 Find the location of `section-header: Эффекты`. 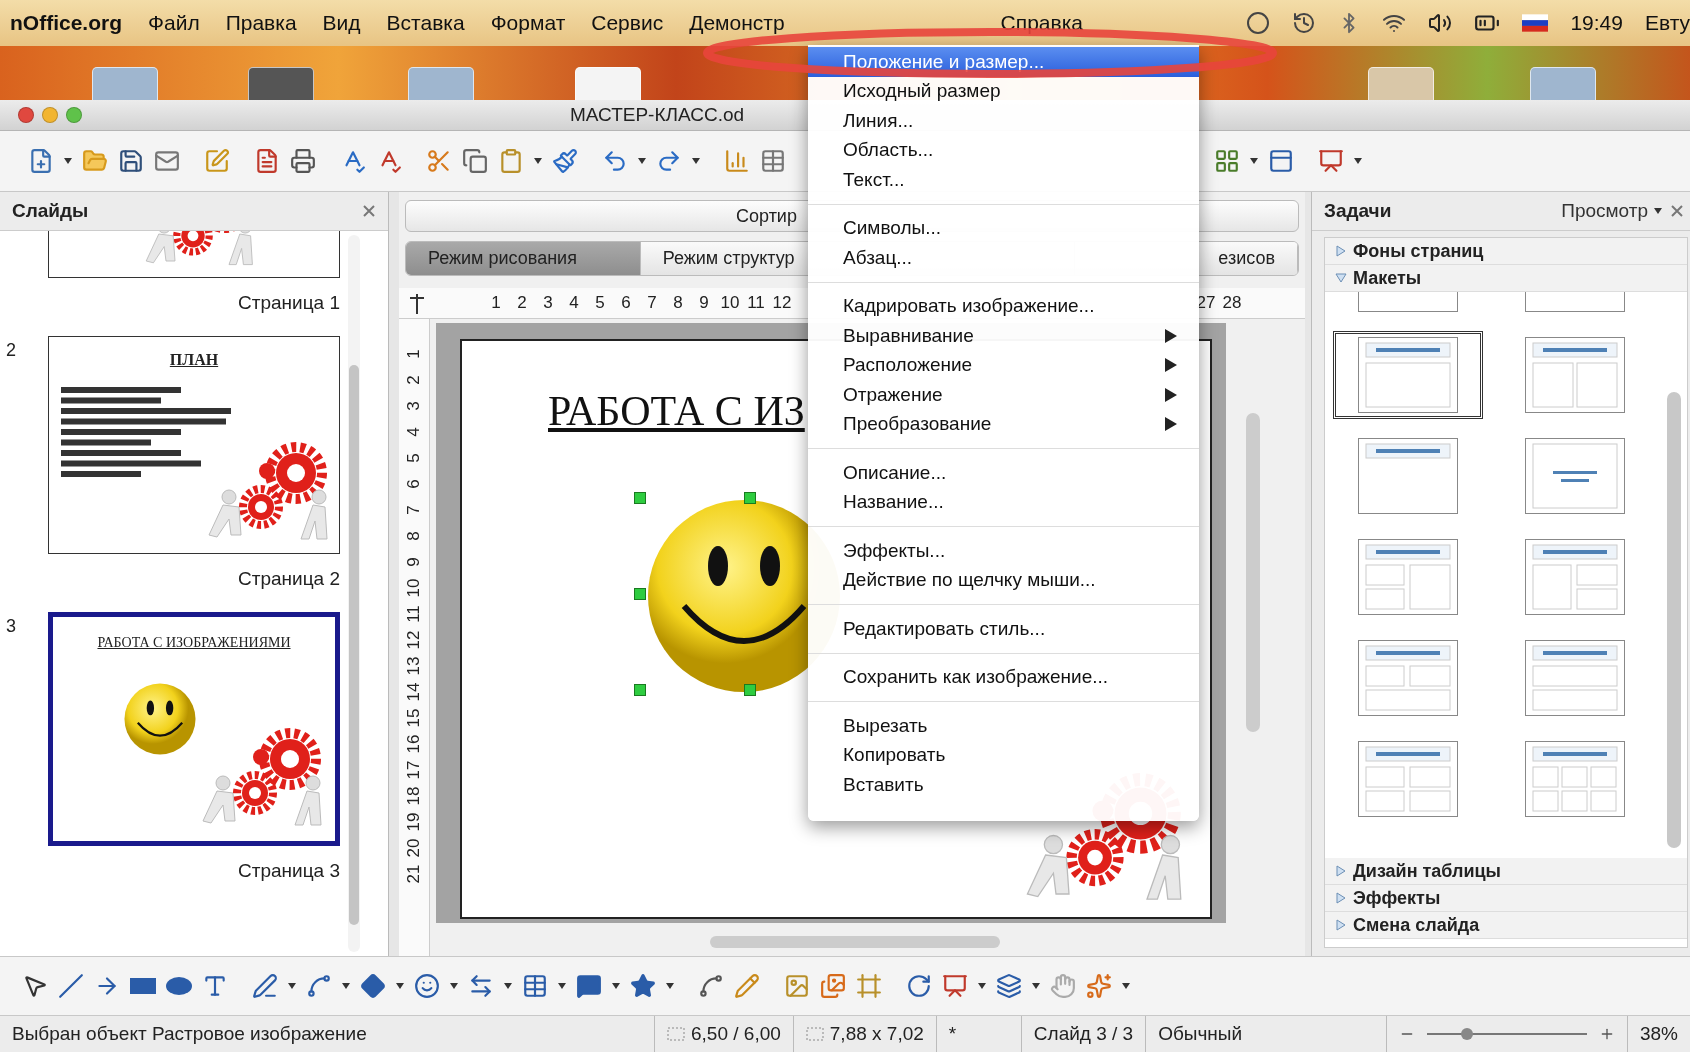

section-header: Эффекты is located at coordinates (1506, 898).